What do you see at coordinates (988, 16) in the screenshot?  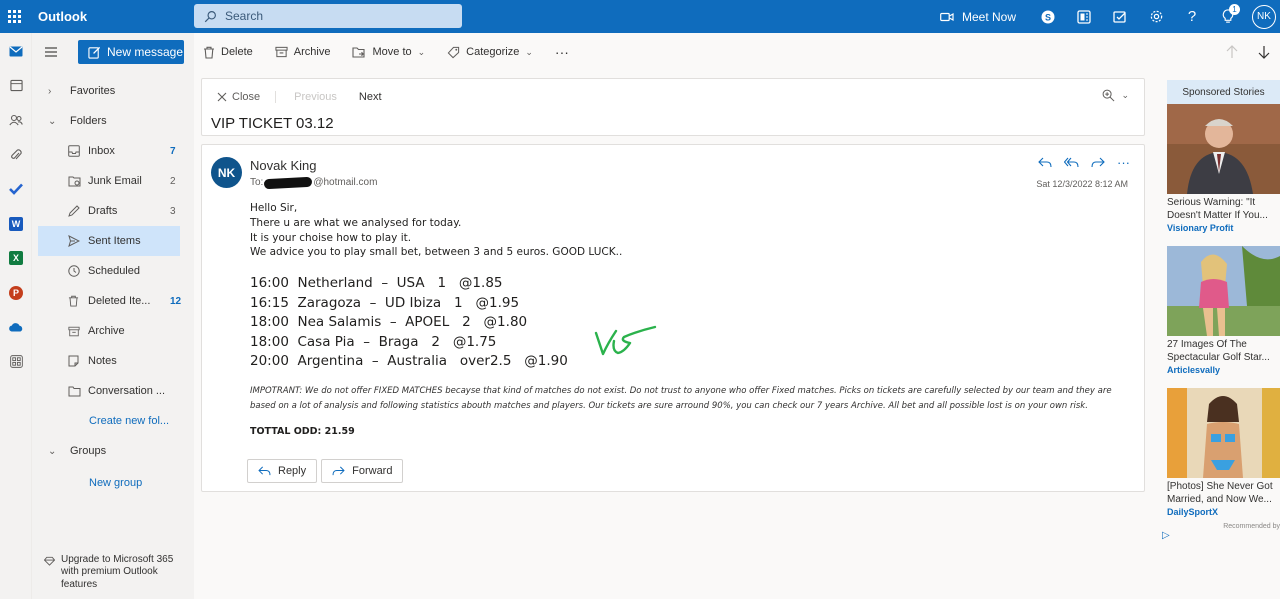 I see `meet-now-label: Meet Now` at bounding box center [988, 16].